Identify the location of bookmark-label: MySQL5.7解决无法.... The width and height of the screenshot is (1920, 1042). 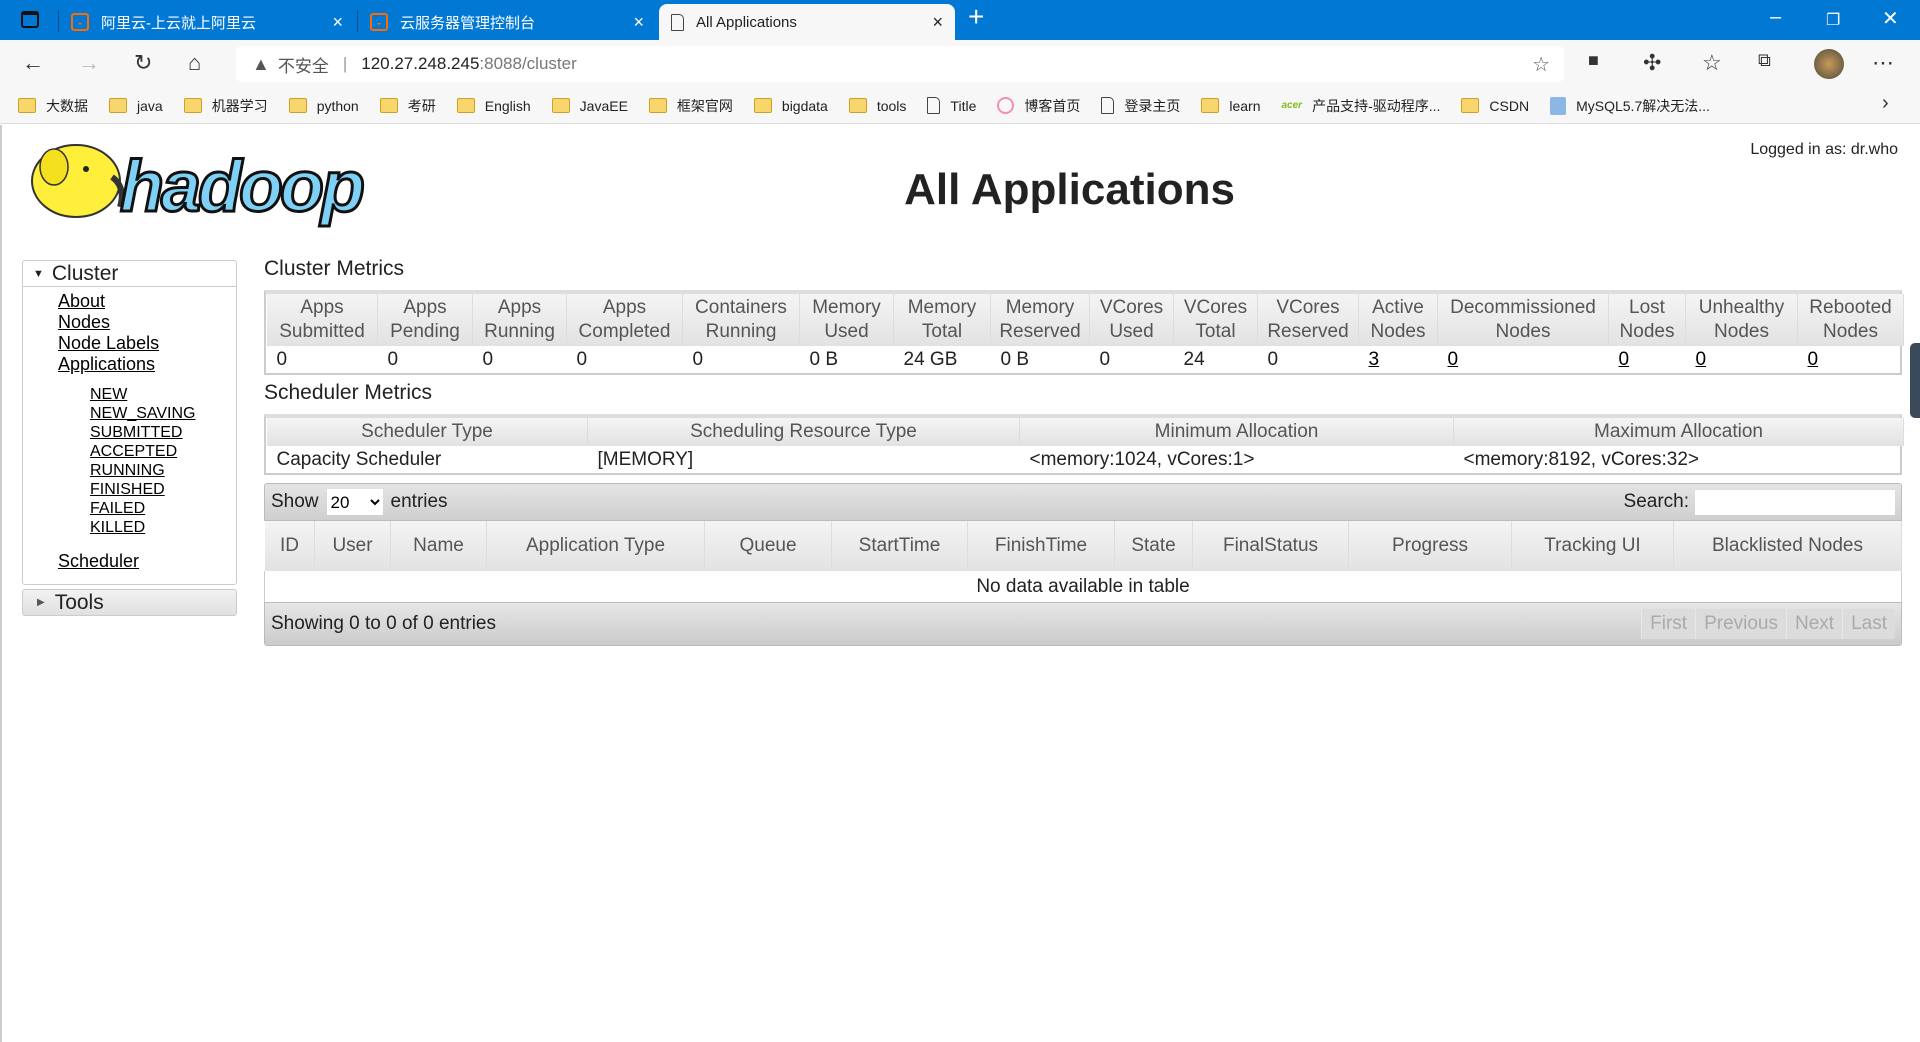
(1643, 105).